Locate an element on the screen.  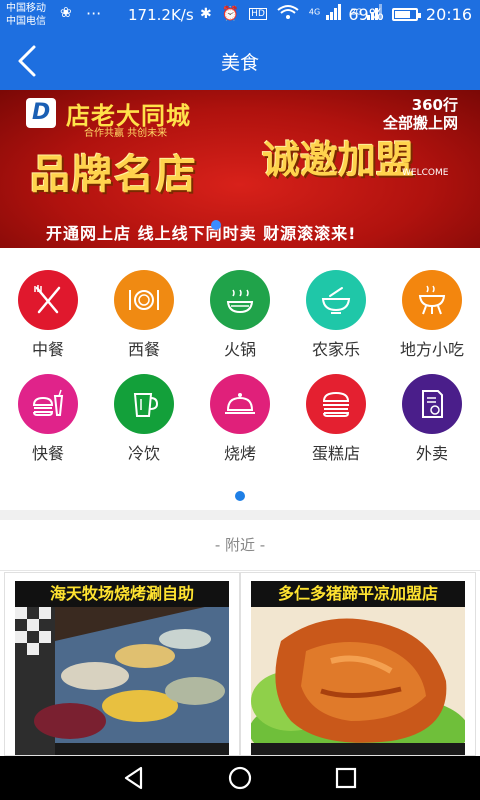
category-cake: 蛋糕店 is located at coordinates (336, 419).